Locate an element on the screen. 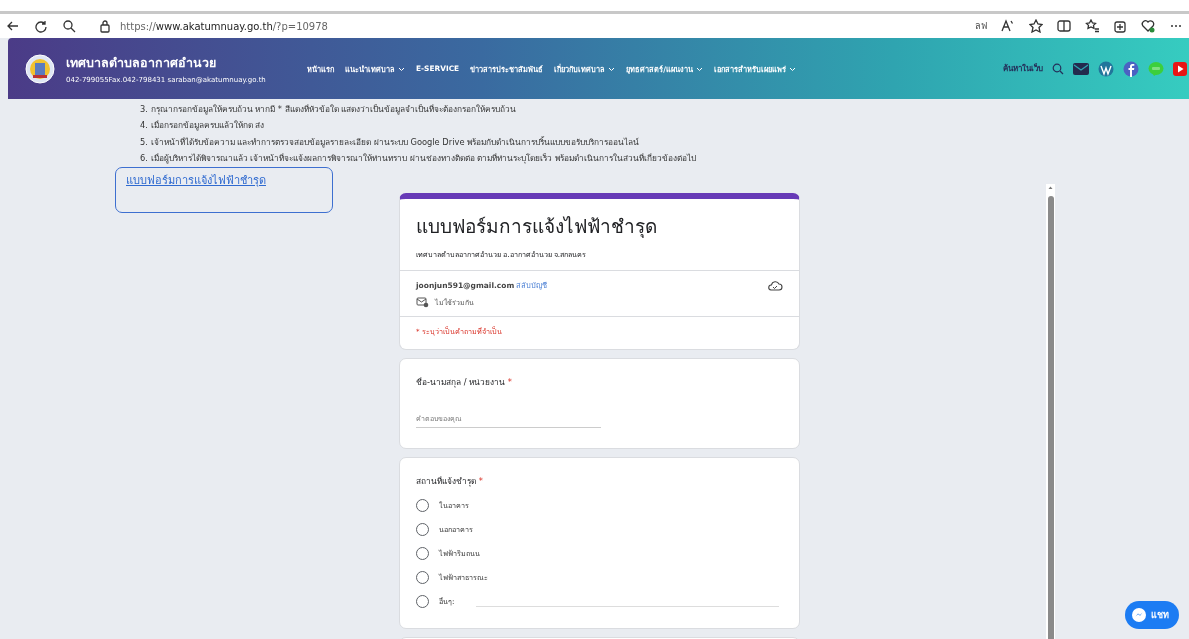 This screenshot has height=639, width=1189. reload-icon is located at coordinates (41, 26).